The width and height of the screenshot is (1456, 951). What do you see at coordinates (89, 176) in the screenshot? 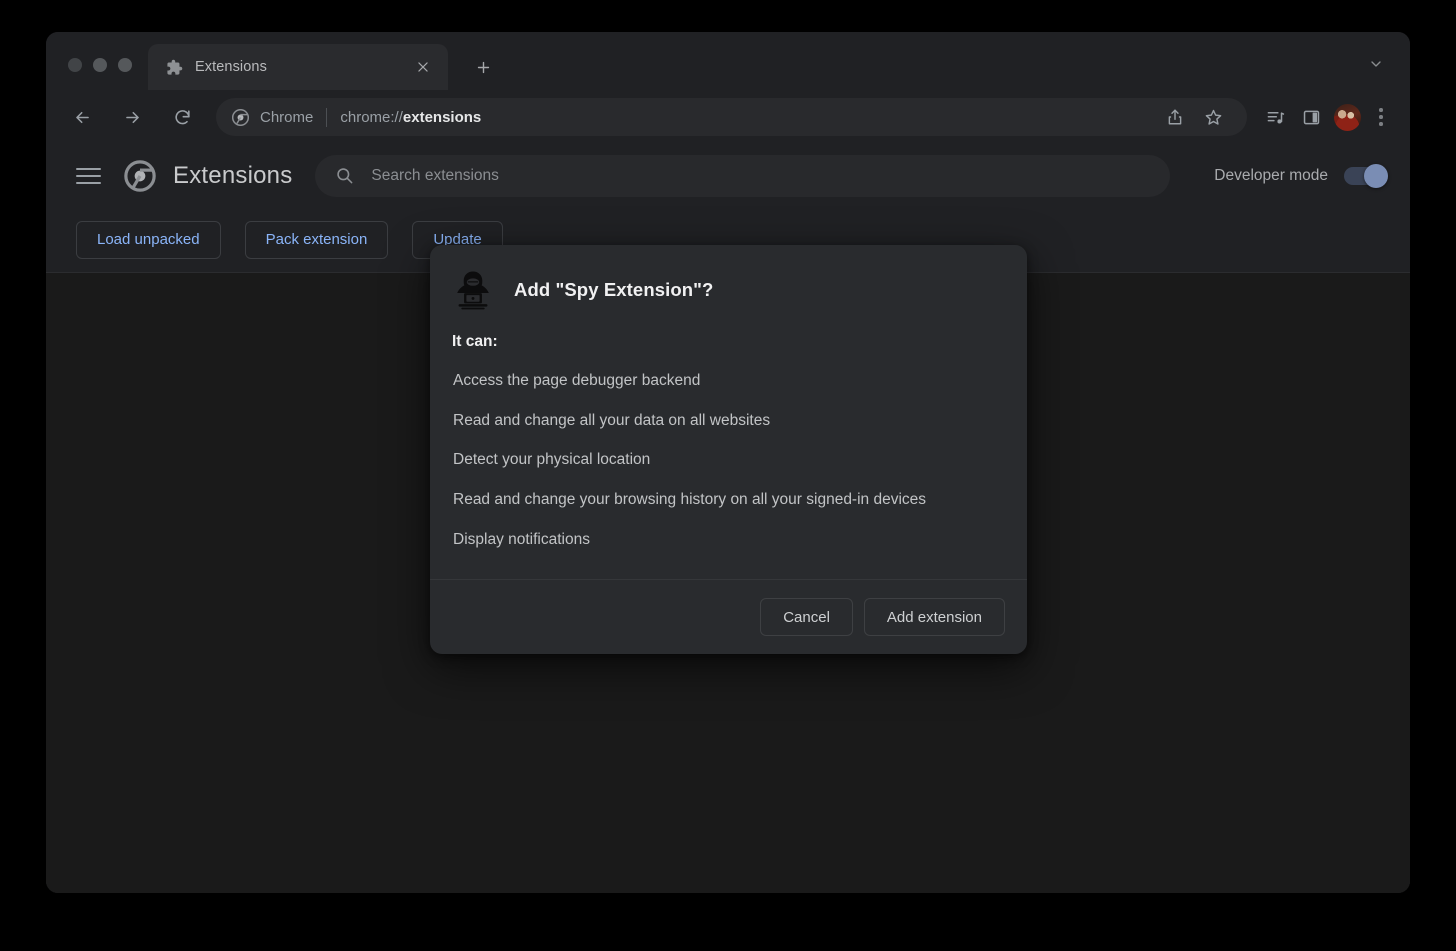
I see `hamburger-menu-icon` at bounding box center [89, 176].